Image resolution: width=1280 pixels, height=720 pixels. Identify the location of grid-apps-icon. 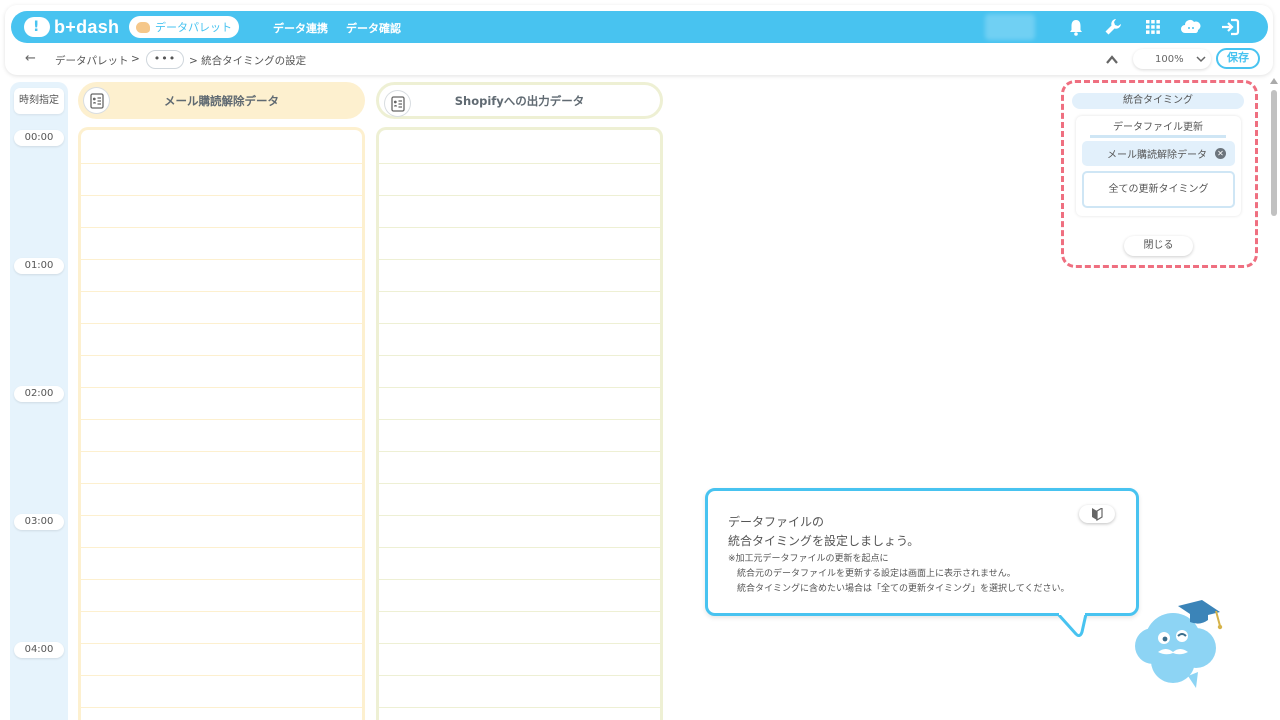
(1153, 27).